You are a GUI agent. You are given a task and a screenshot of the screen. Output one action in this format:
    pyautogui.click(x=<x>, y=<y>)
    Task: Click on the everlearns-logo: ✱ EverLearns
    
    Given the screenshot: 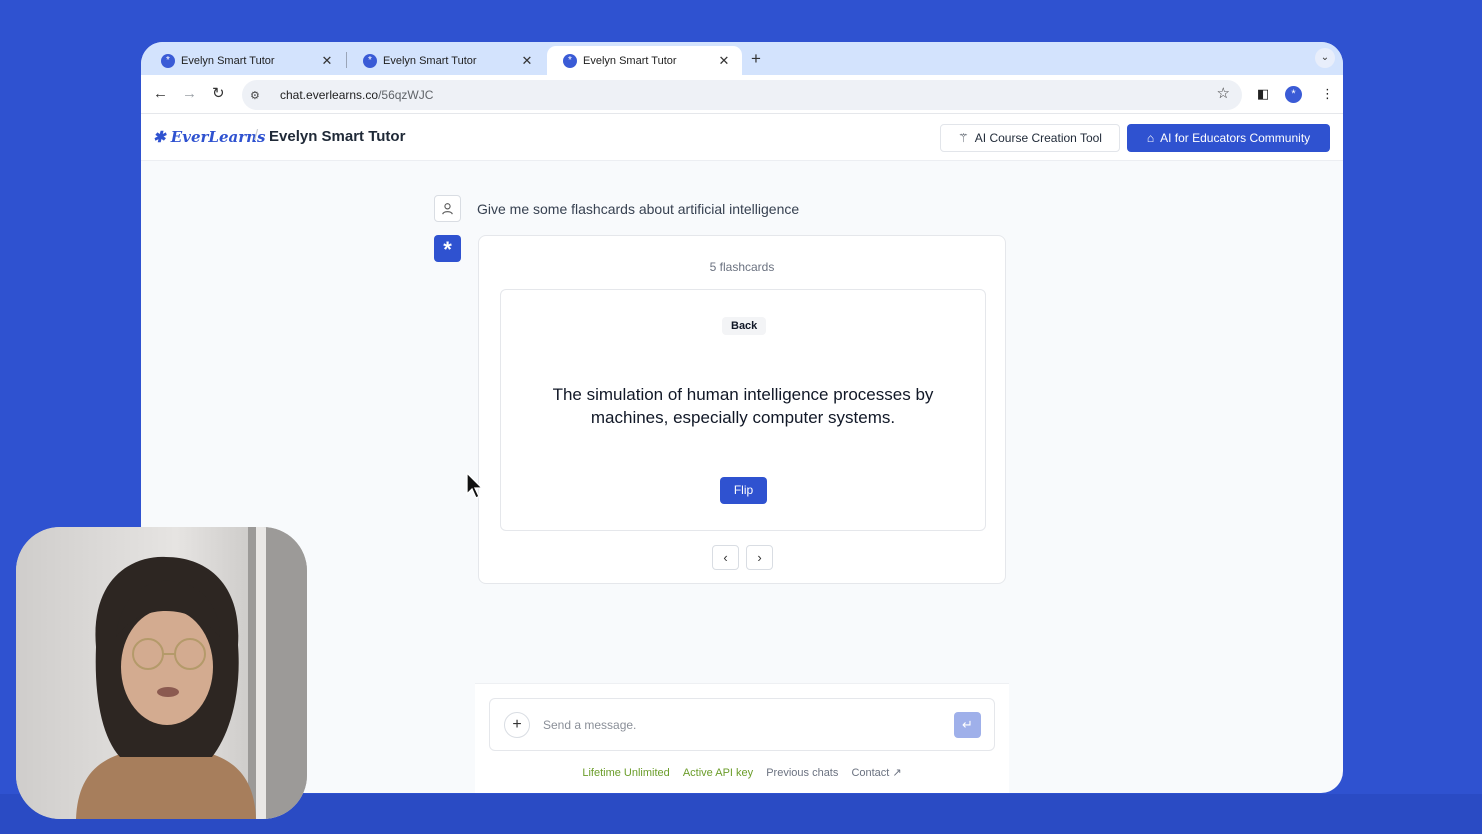 What is the action you would take?
    pyautogui.click(x=209, y=137)
    